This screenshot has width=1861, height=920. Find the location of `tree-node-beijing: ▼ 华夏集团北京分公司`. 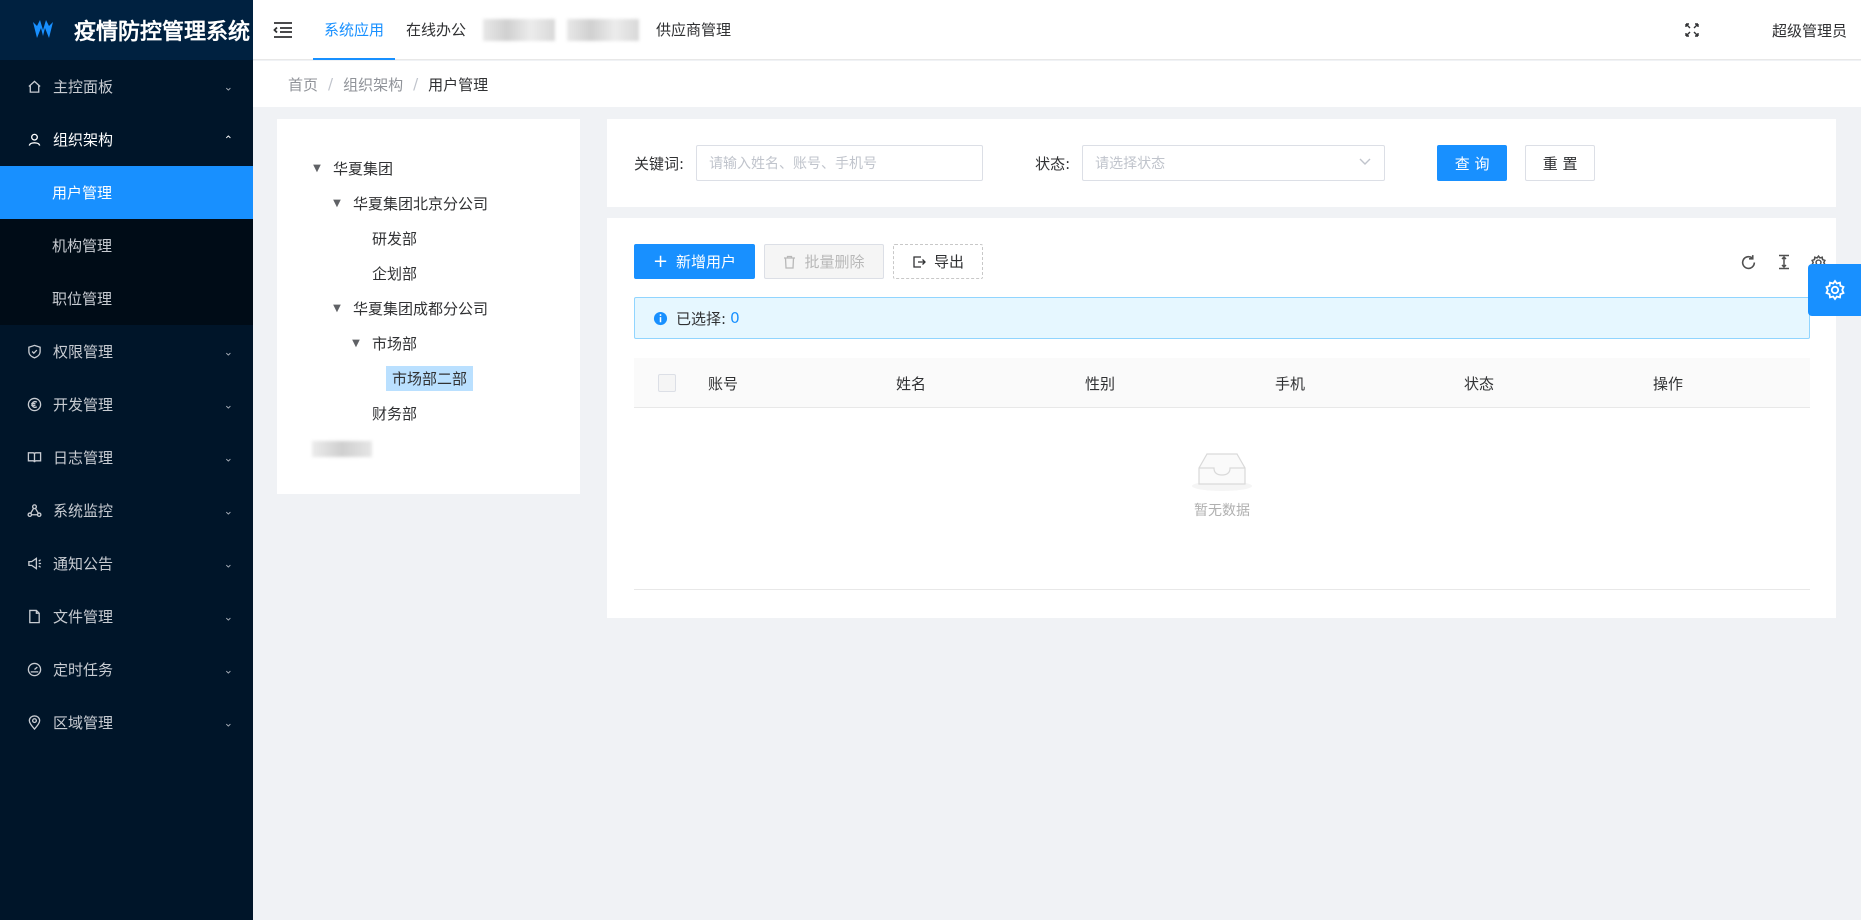

tree-node-beijing: ▼ 华夏集团北京分公司 is located at coordinates (428, 203).